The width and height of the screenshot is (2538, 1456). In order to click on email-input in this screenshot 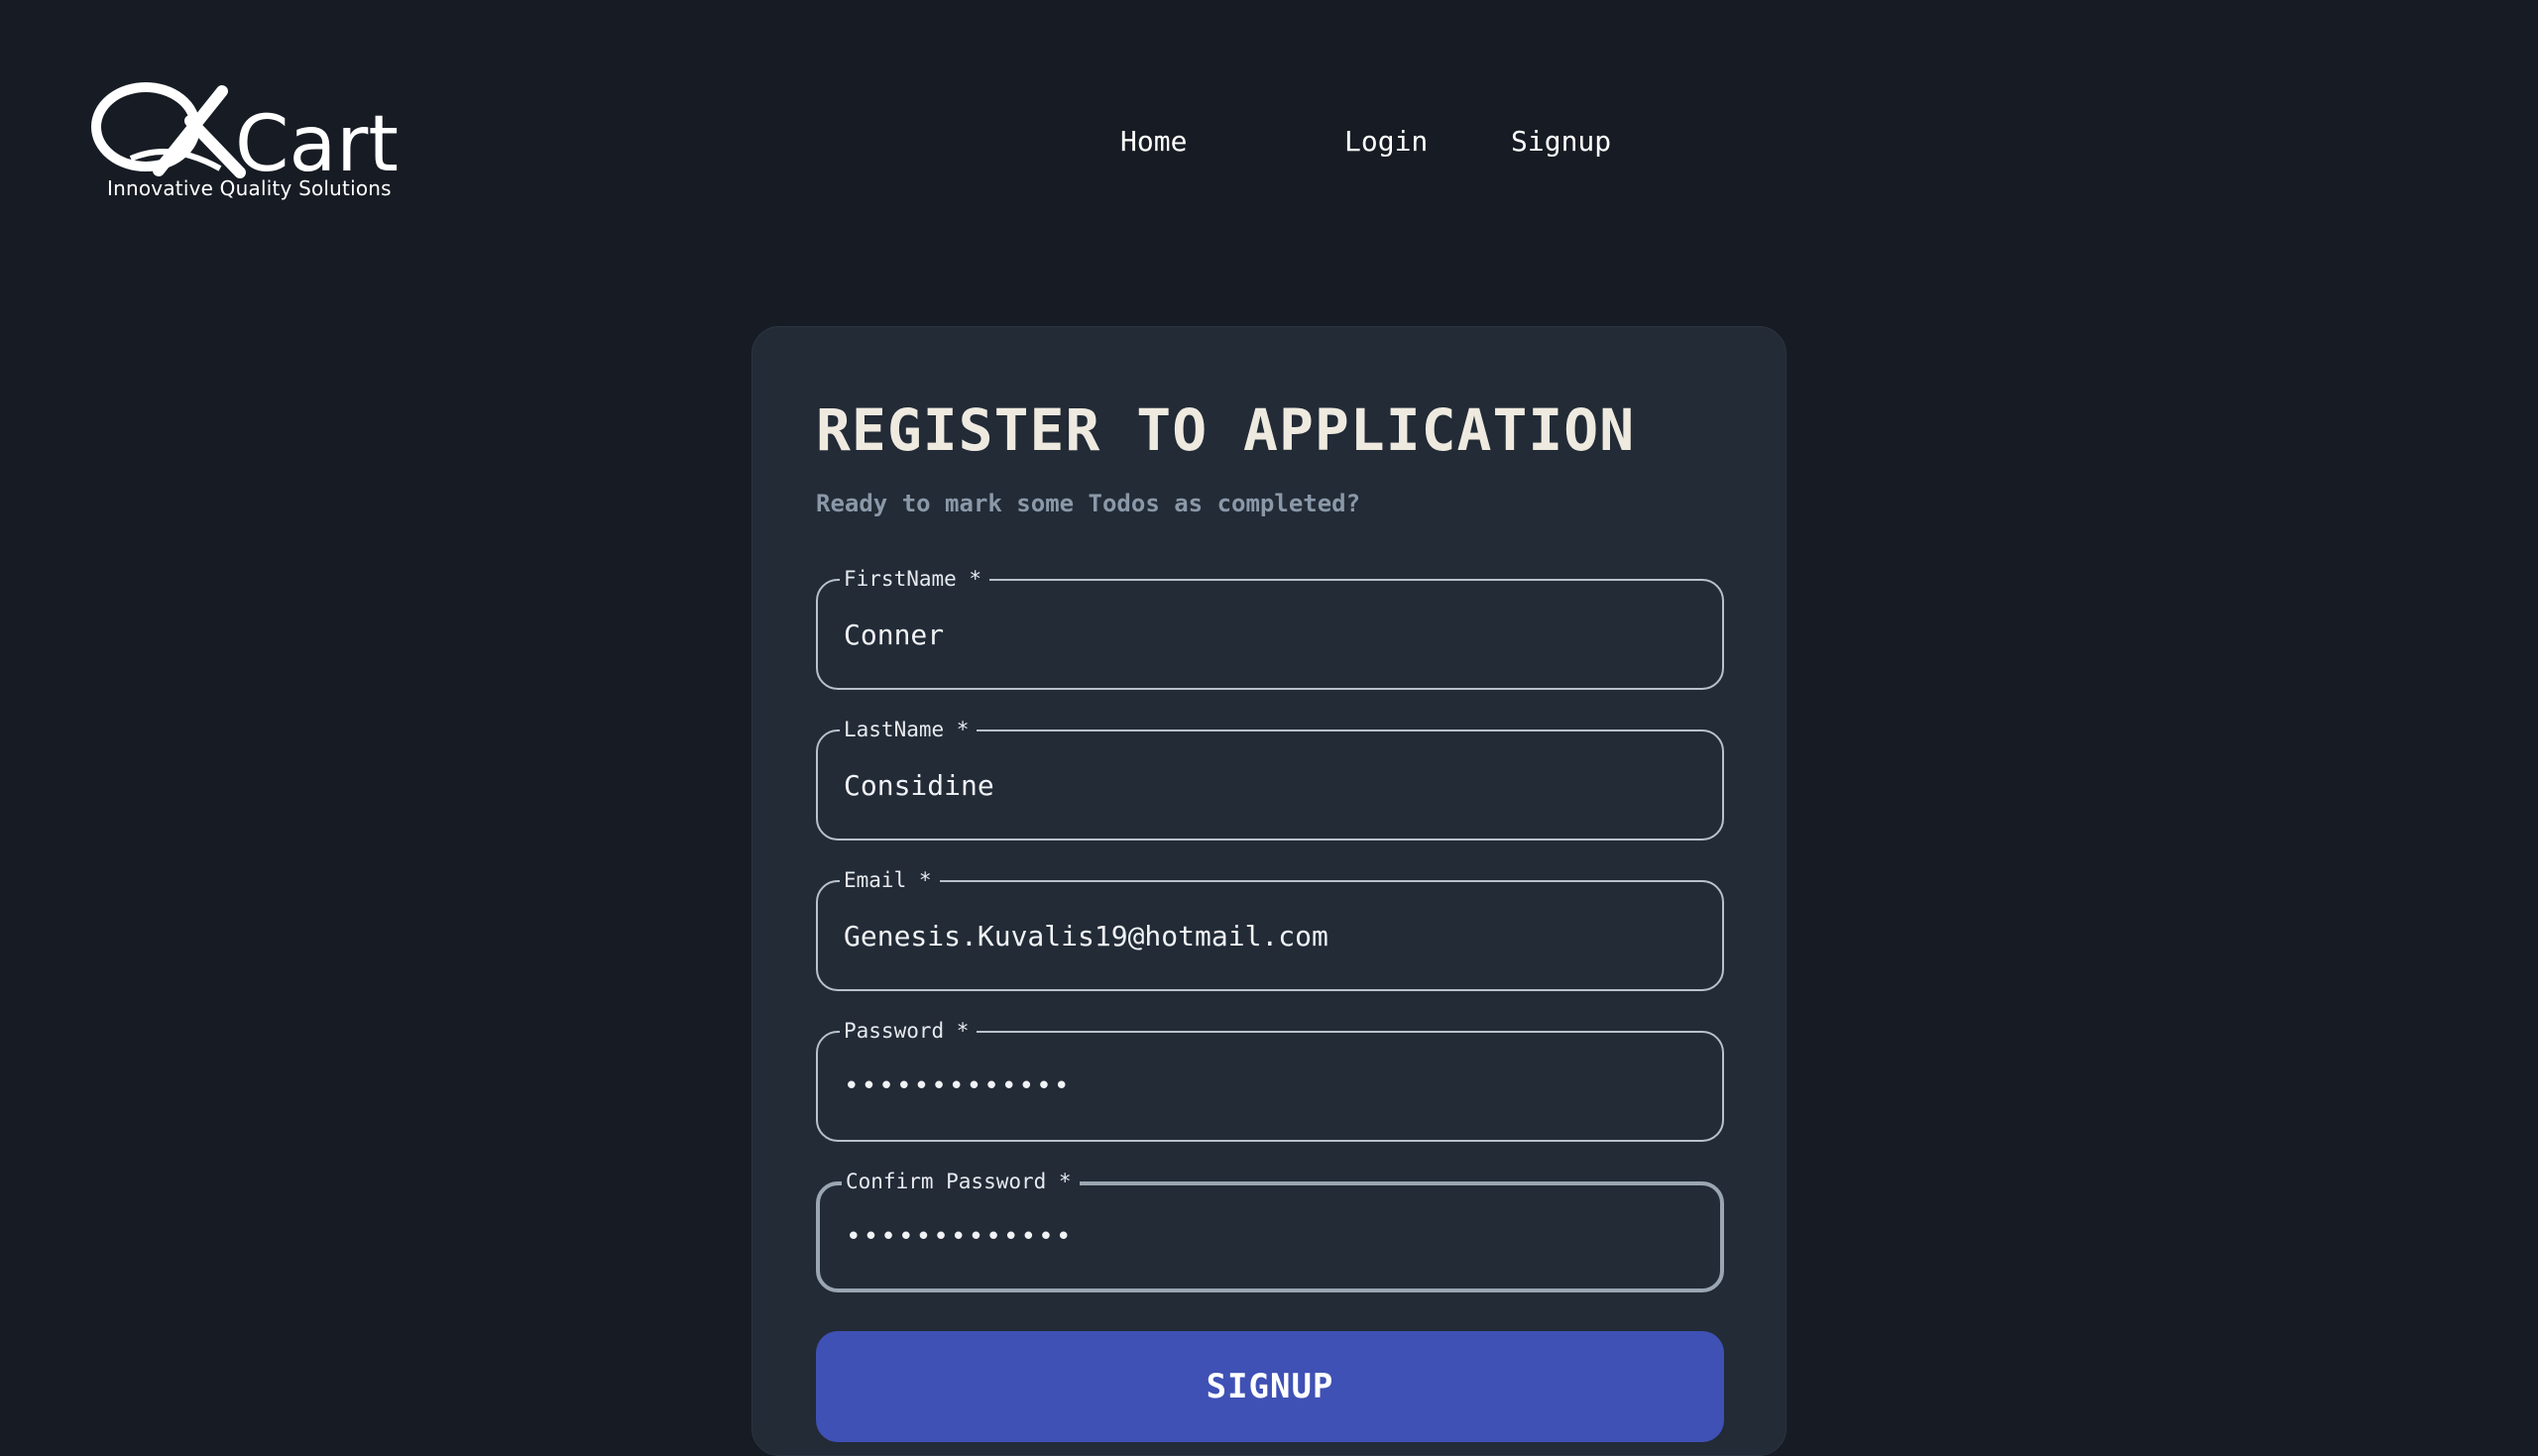, I will do `click(1270, 935)`.